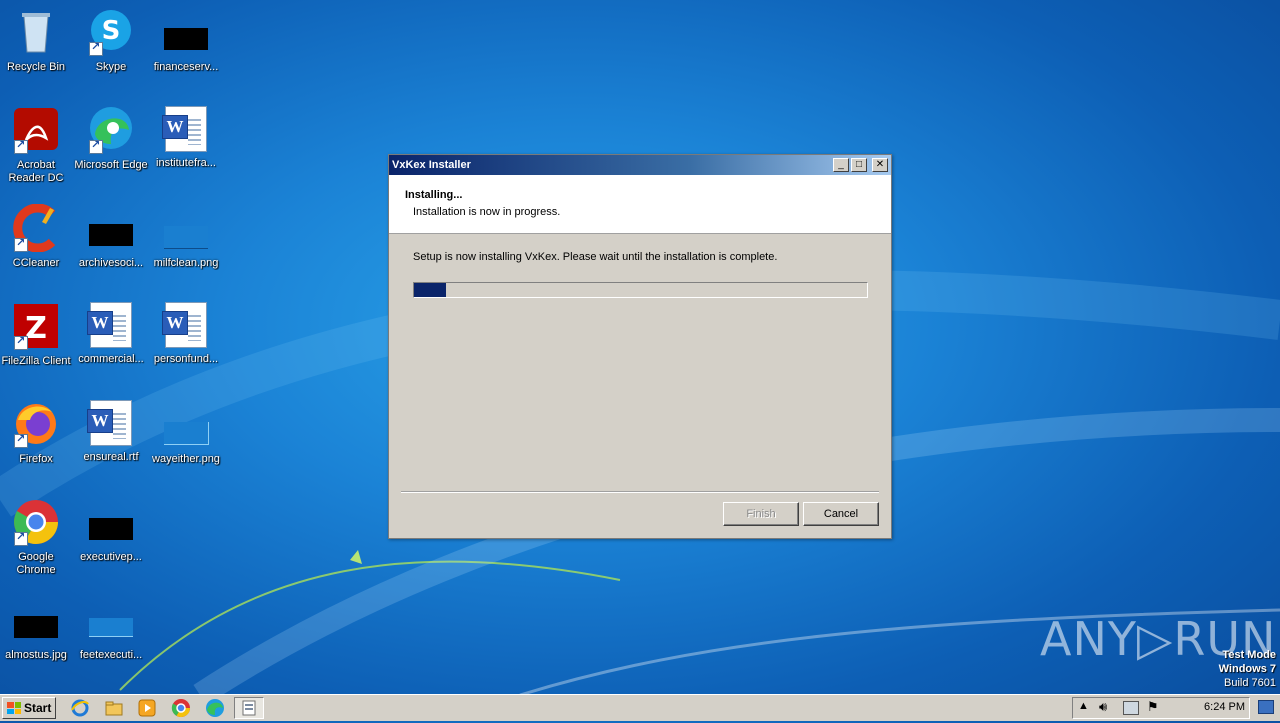  What do you see at coordinates (1266, 707) in the screenshot?
I see `show-desktop-icon` at bounding box center [1266, 707].